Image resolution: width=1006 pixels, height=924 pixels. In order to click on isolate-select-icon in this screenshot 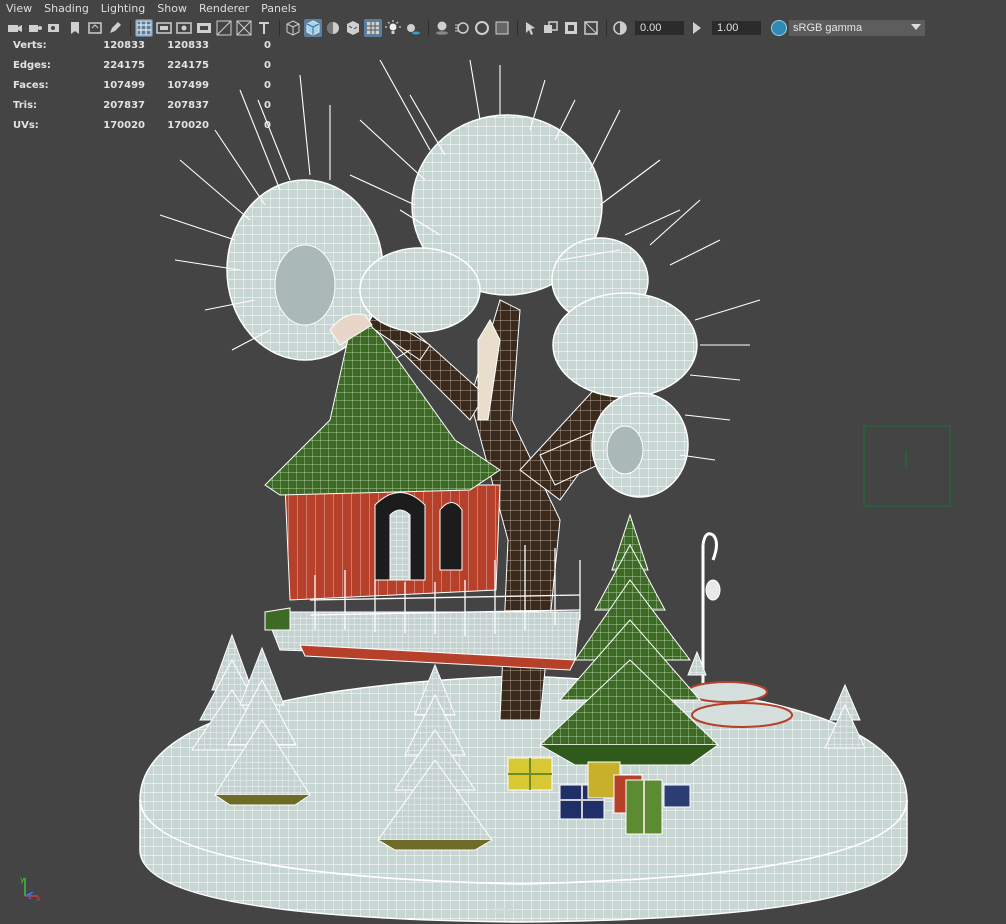, I will do `click(531, 28)`.